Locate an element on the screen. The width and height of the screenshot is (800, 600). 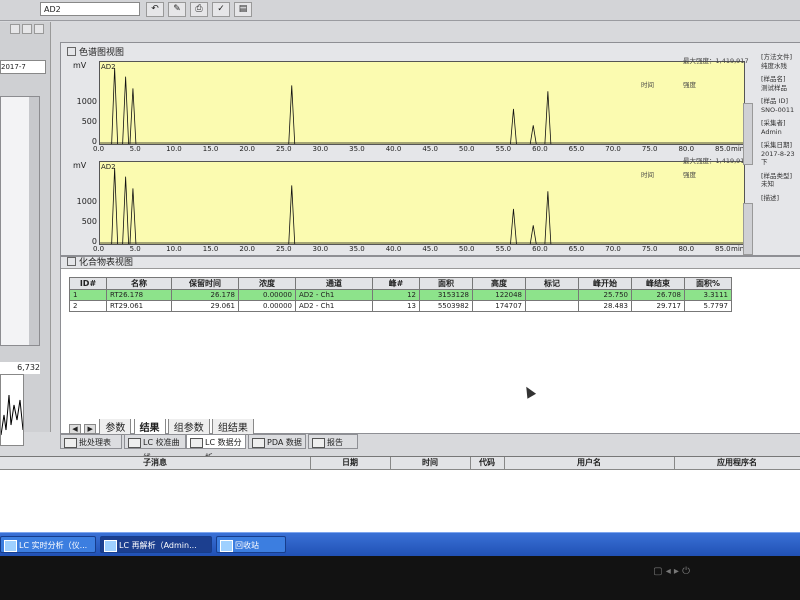
restore-icon is located at coordinates (15, 29).